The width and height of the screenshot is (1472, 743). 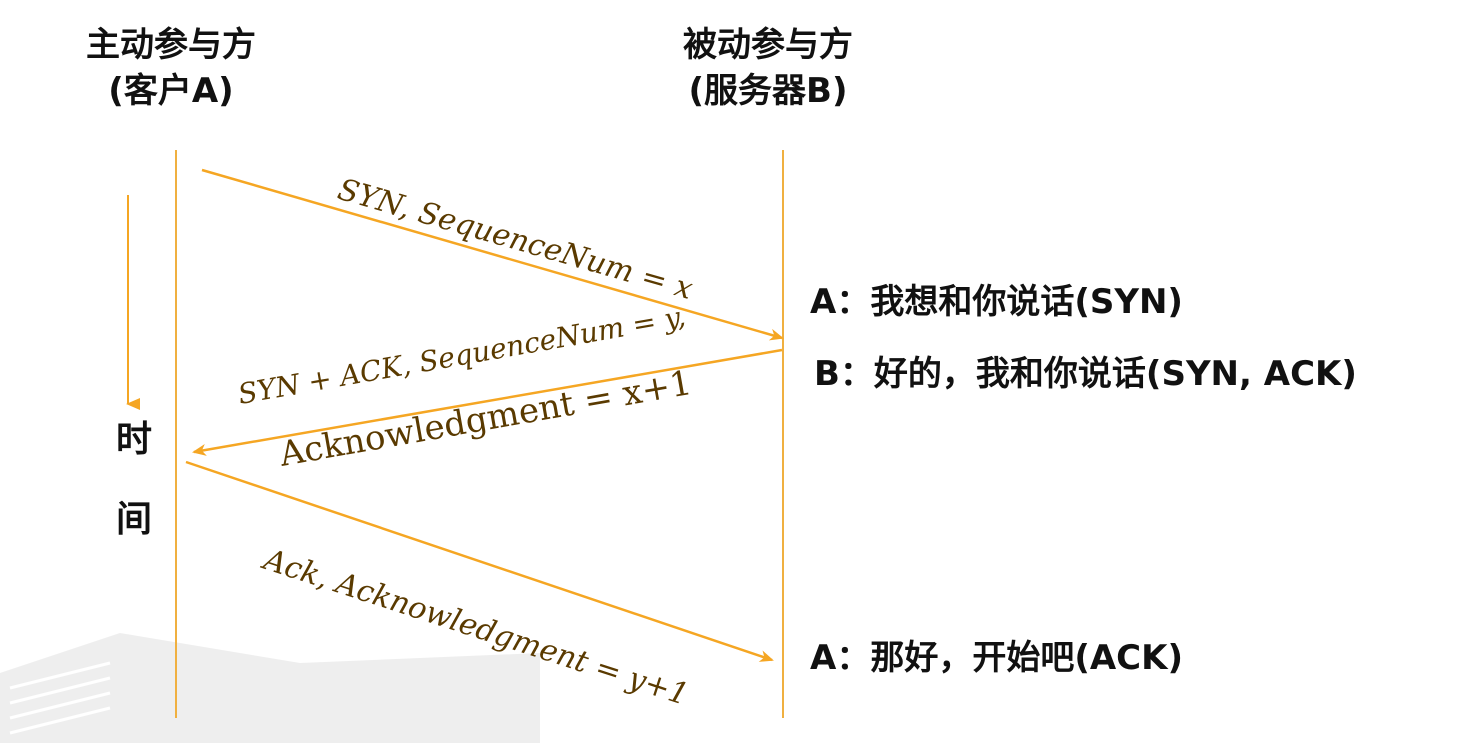 What do you see at coordinates (133, 439) in the screenshot?
I see `time-label-char-1: 时` at bounding box center [133, 439].